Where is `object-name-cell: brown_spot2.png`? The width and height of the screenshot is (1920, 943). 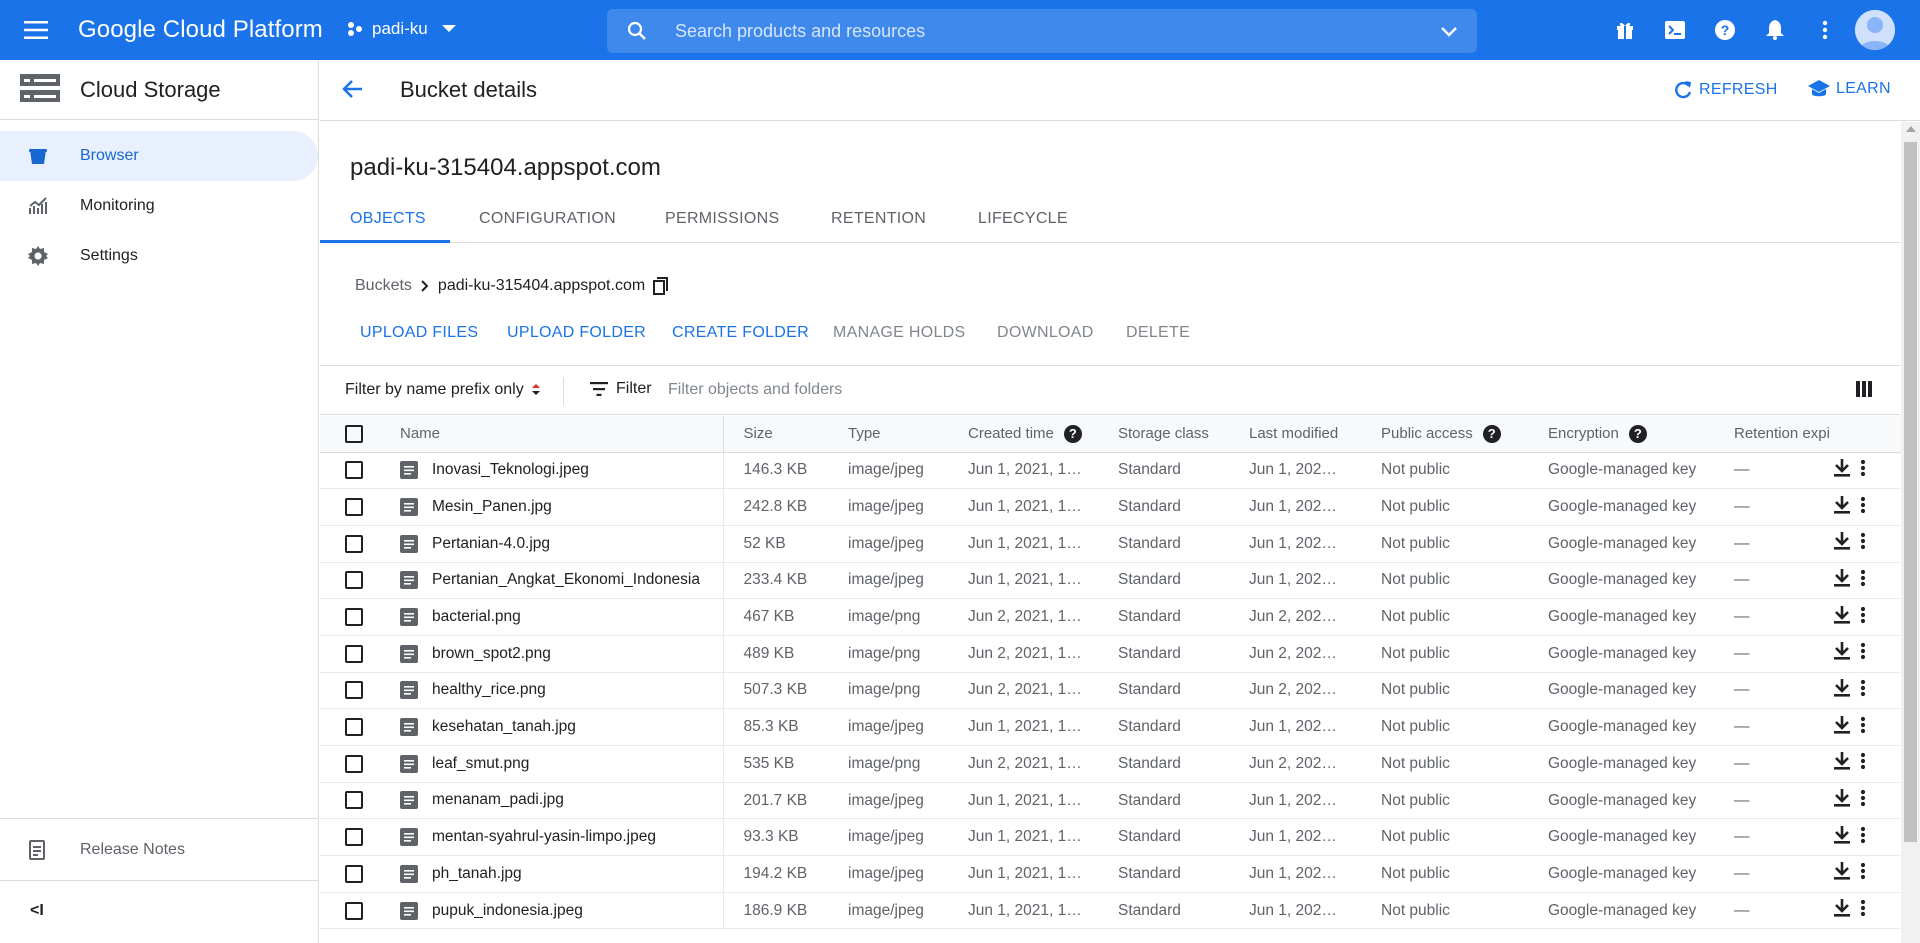
object-name-cell: brown_spot2.png is located at coordinates (552, 654).